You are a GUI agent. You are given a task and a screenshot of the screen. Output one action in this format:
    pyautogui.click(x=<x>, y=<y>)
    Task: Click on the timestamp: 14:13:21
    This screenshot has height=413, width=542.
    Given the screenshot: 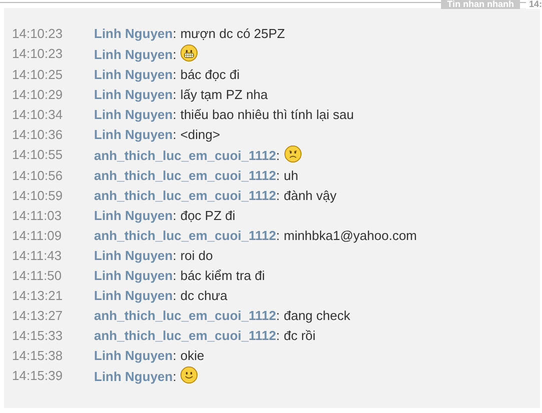 What is the action you would take?
    pyautogui.click(x=37, y=296)
    